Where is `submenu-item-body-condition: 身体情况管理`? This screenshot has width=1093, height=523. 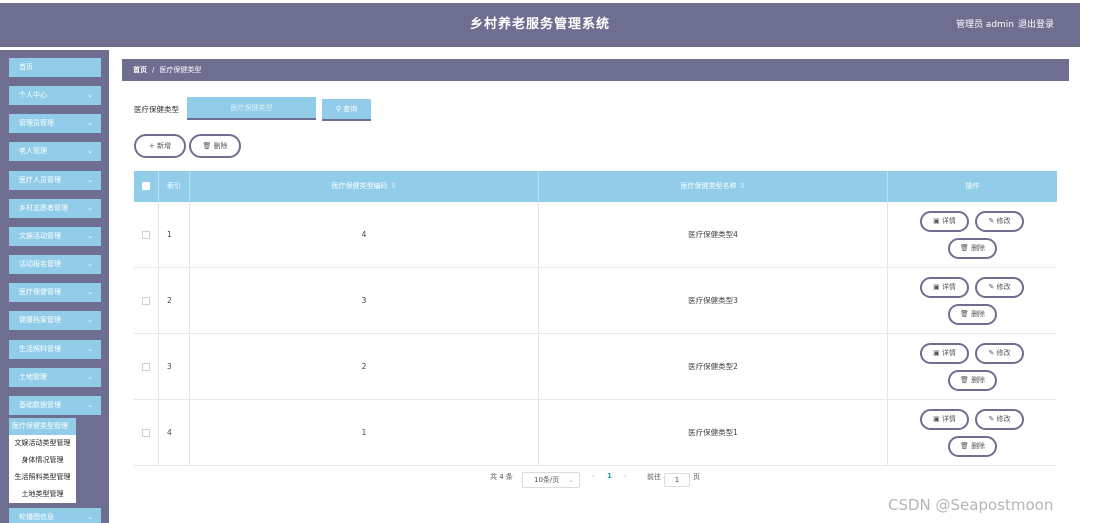
submenu-item-body-condition: 身体情况管理 is located at coordinates (42, 460).